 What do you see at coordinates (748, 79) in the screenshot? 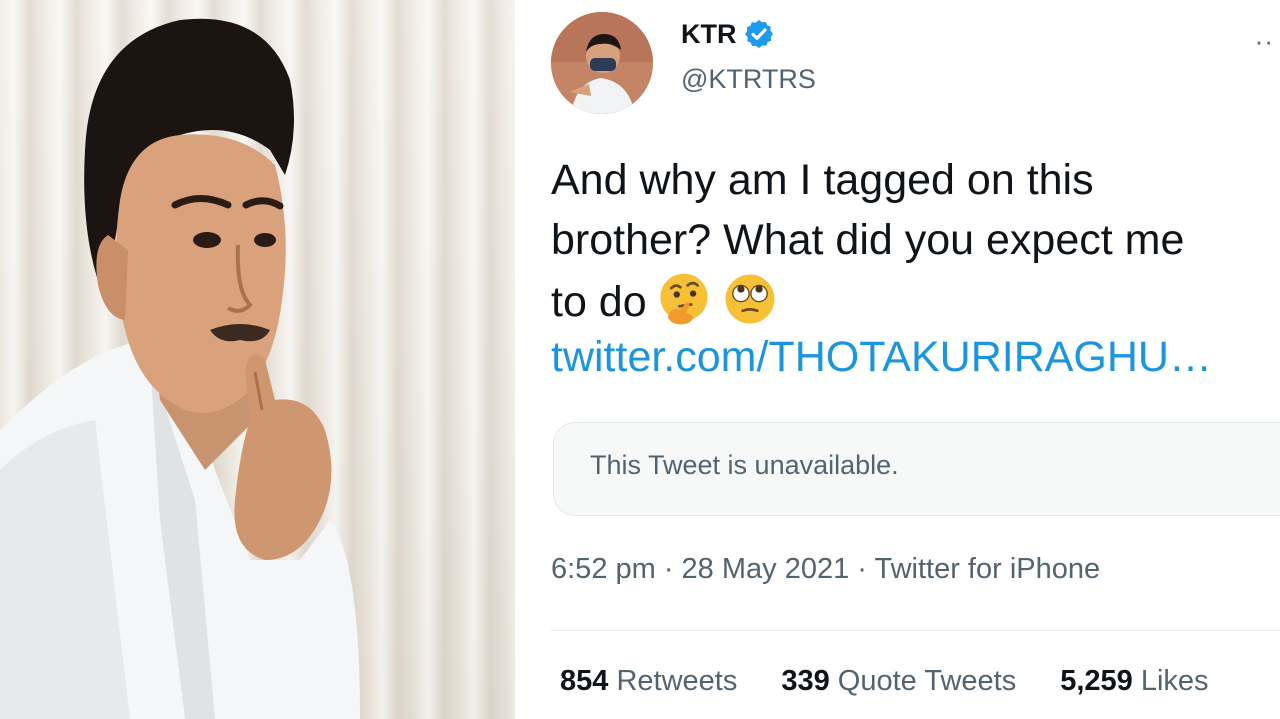
I see `author-handle: @KTRTRS` at bounding box center [748, 79].